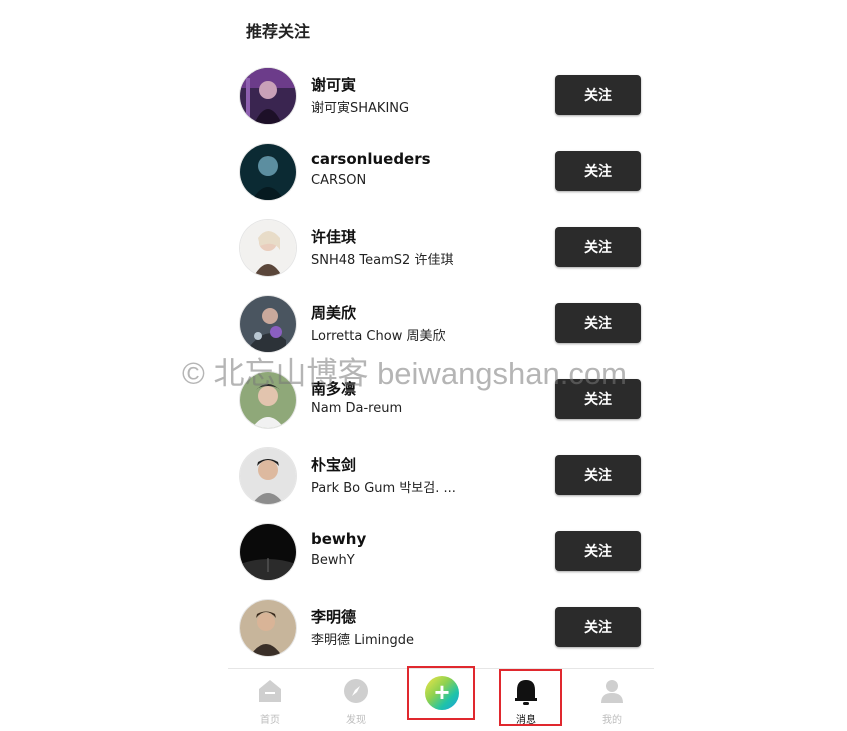 The height and width of the screenshot is (731, 847). I want to click on list-item: 朴宝剑 Park Bo Gum 박보검. ... 关注, so click(445, 476).